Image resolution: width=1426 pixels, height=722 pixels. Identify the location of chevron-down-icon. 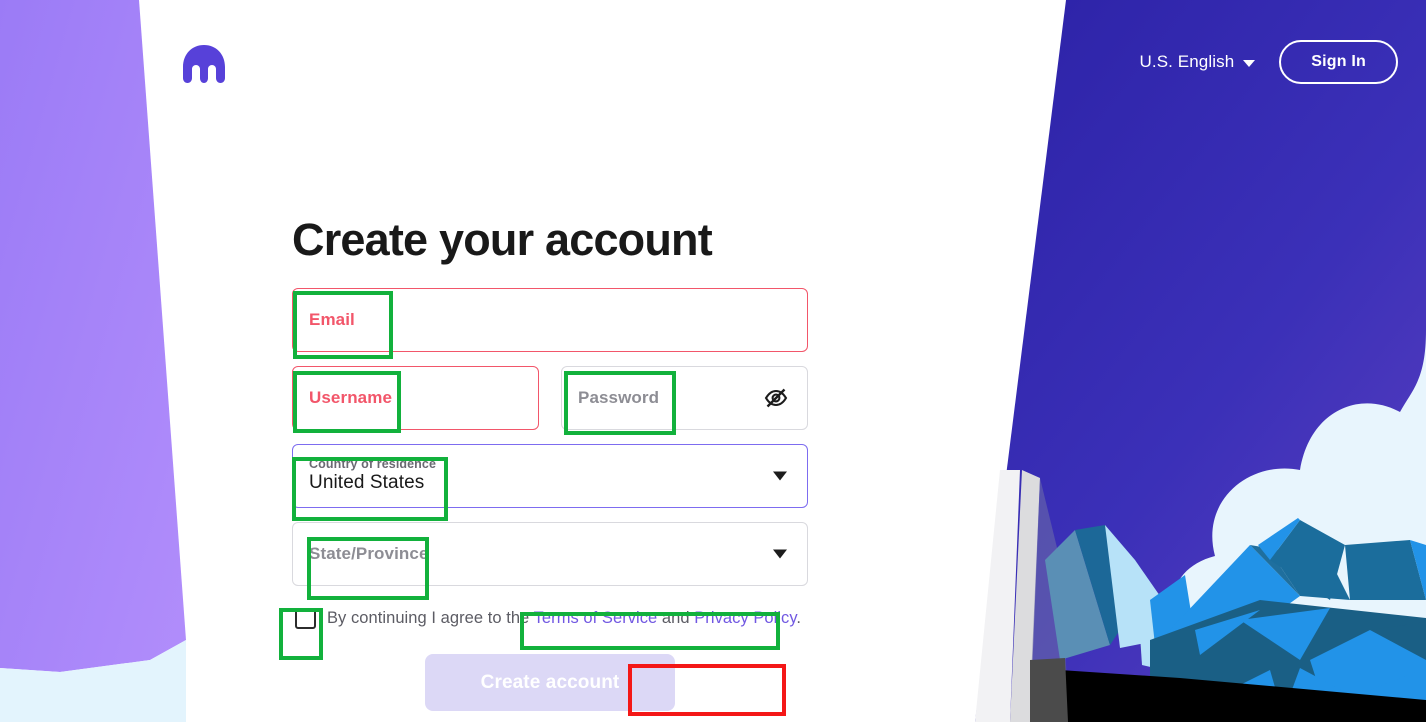
(1249, 63).